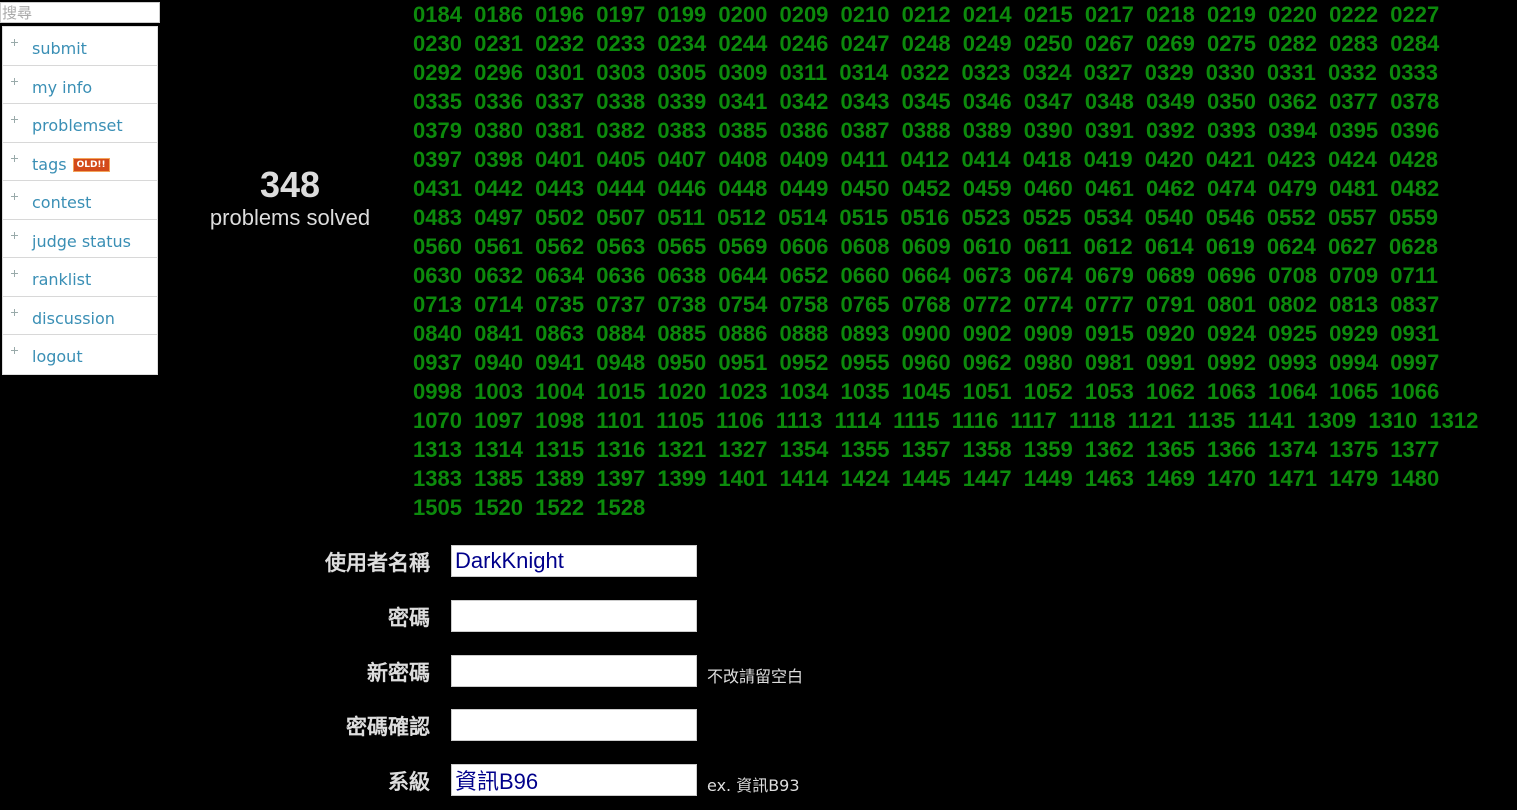 The height and width of the screenshot is (810, 1517). What do you see at coordinates (865, 362) in the screenshot?
I see `problem-link: 0955` at bounding box center [865, 362].